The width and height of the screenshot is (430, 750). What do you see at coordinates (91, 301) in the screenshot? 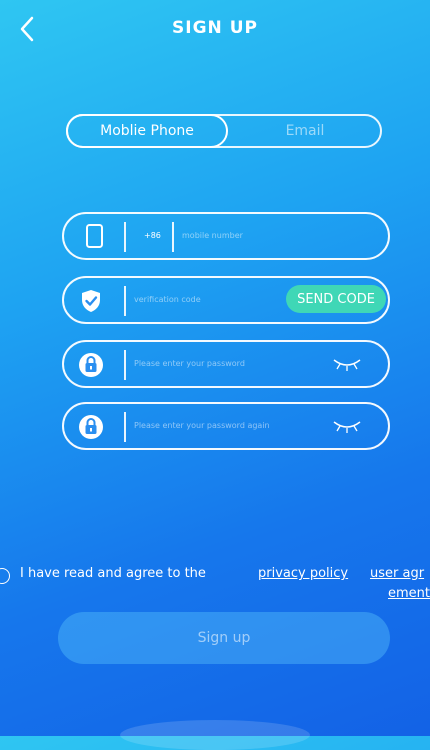
I see `shield-check-icon` at bounding box center [91, 301].